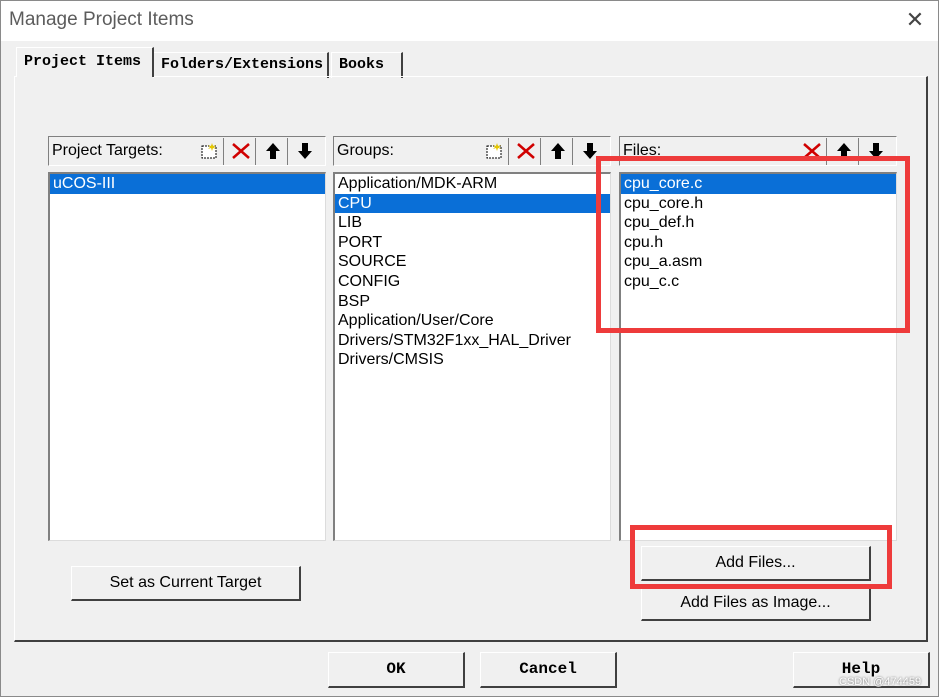 The image size is (939, 697). What do you see at coordinates (472, 223) in the screenshot?
I see `list-item: LIB` at bounding box center [472, 223].